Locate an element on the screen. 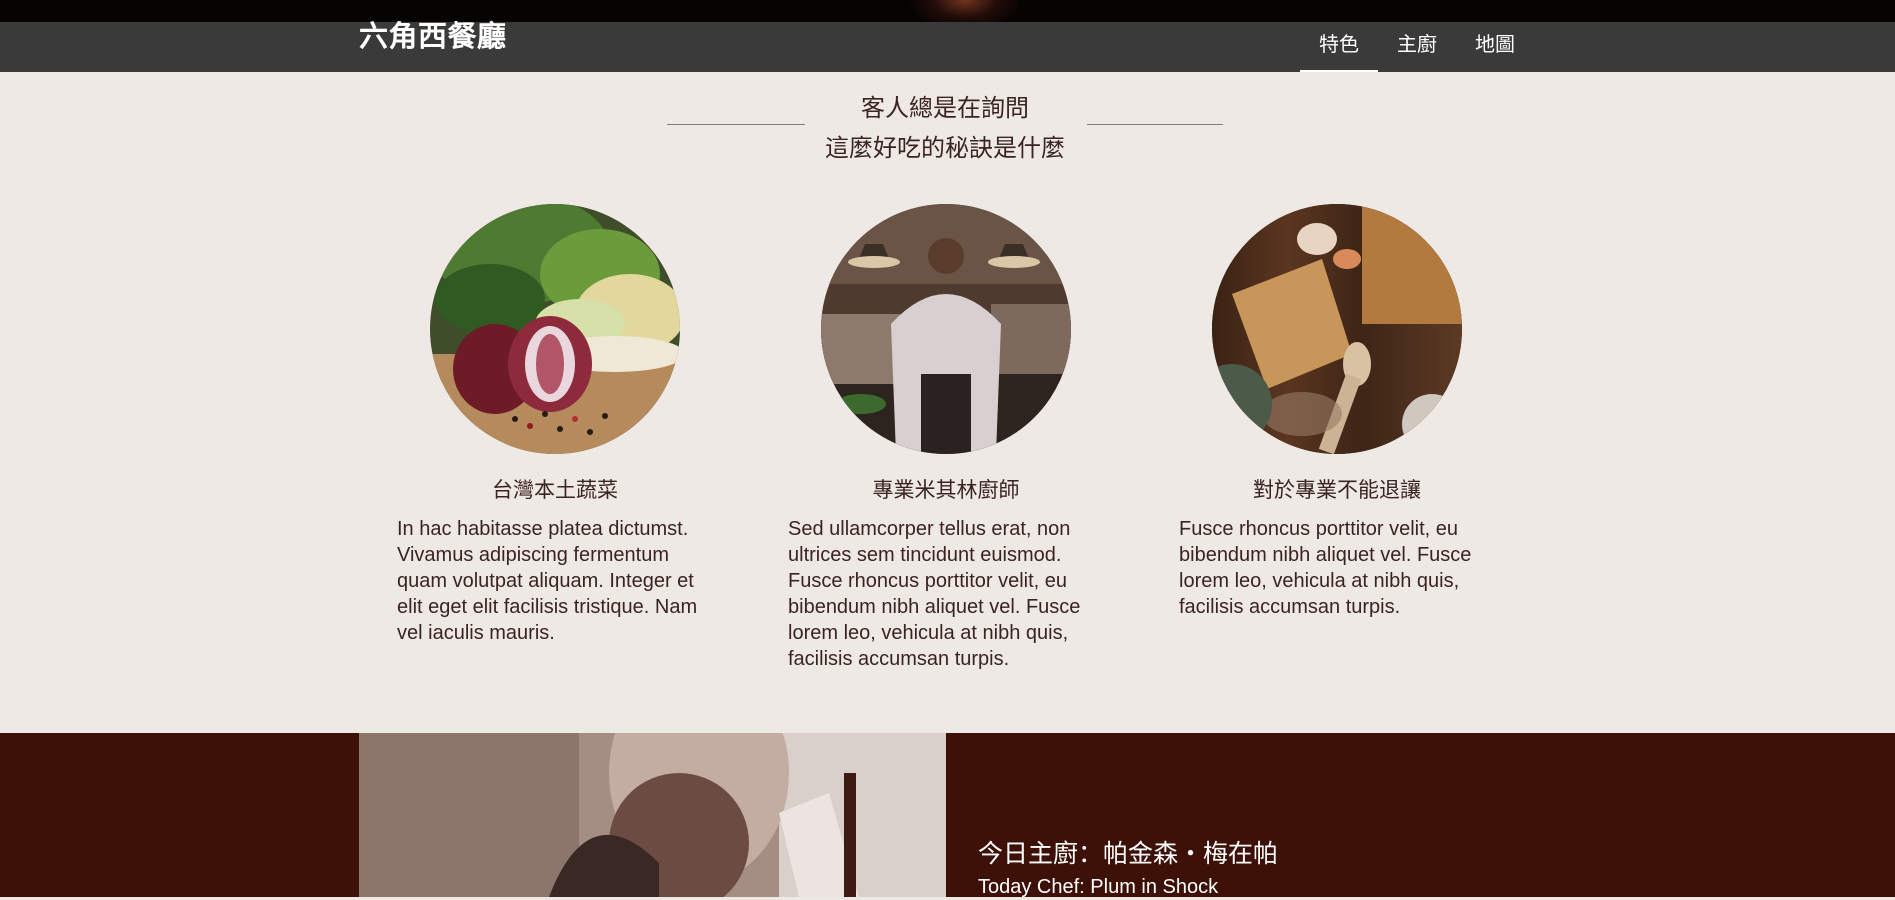  ingredients-illustration is located at coordinates (1337, 329).